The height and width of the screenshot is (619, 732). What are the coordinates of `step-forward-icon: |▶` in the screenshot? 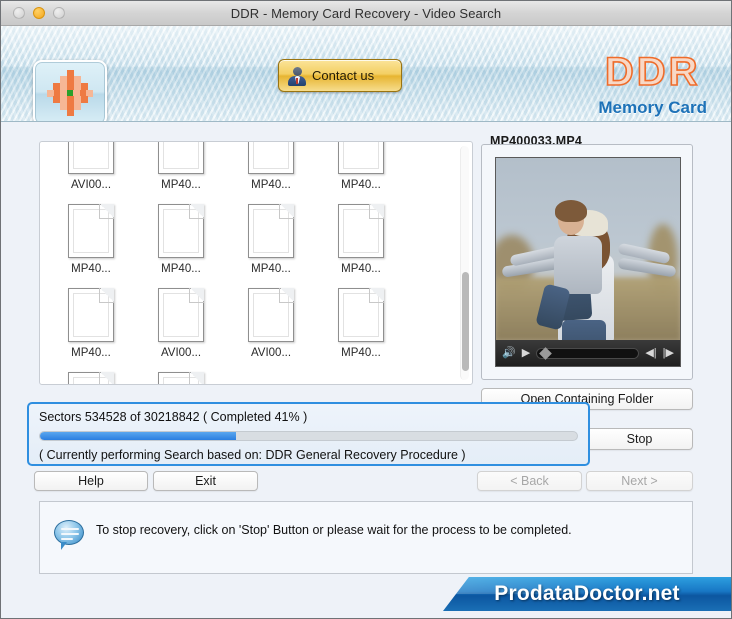 It's located at (668, 353).